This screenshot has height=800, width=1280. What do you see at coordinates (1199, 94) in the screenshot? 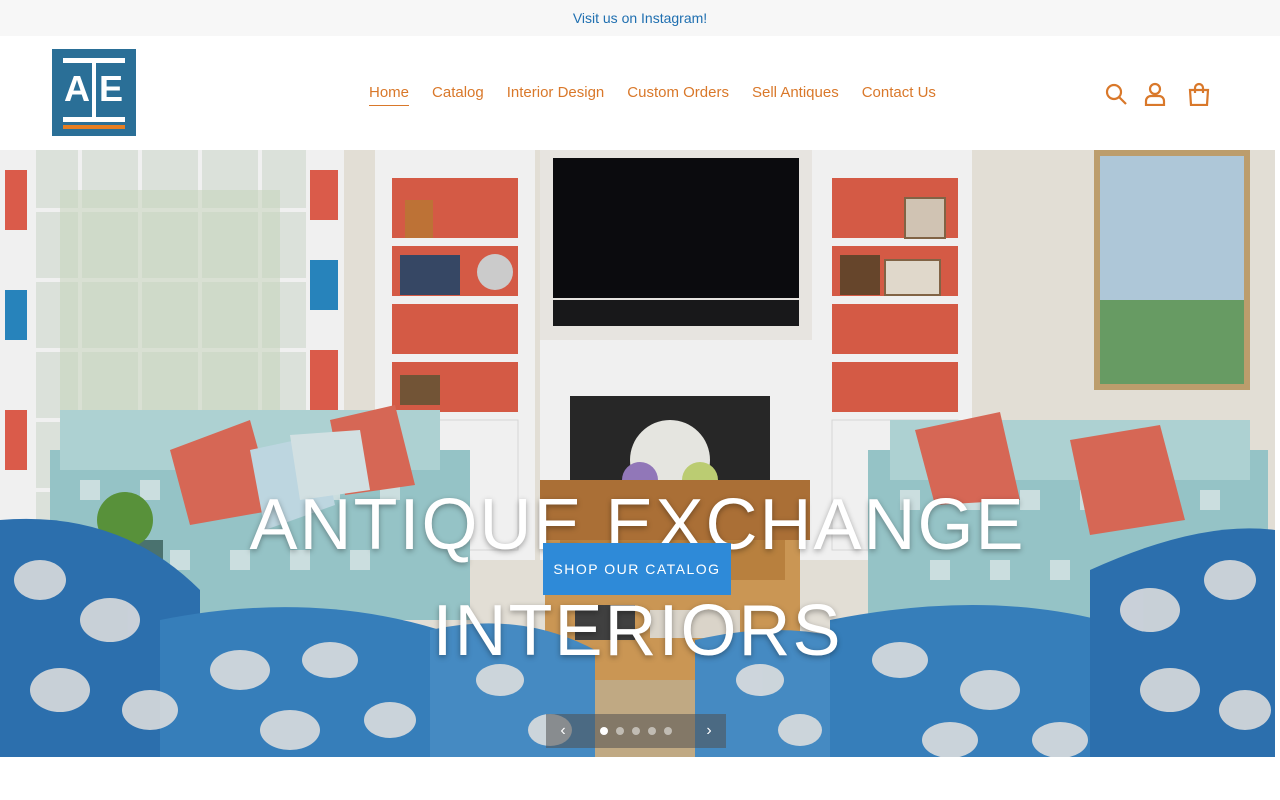
I see `cart-icon` at bounding box center [1199, 94].